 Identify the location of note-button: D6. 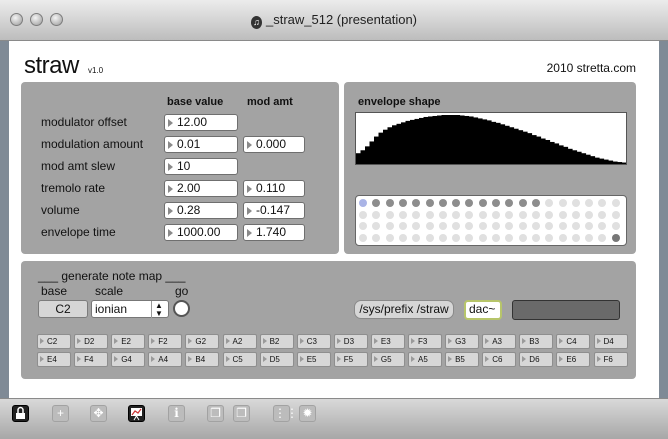
(536, 359).